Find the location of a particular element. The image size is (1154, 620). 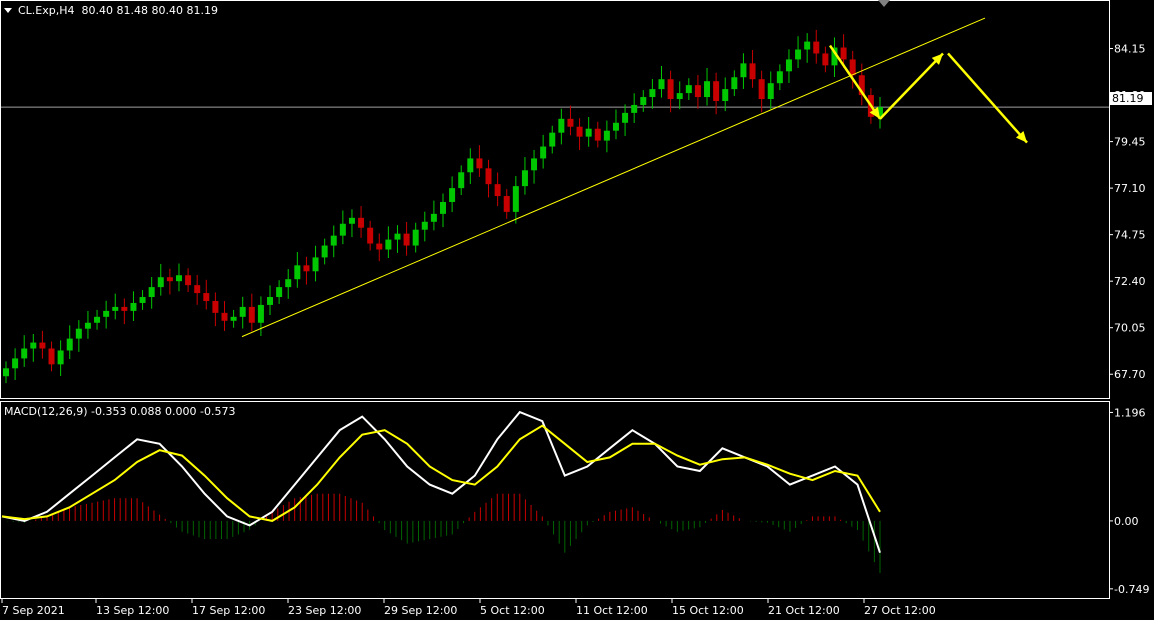

time-tick-label: 17 Sep 12:00 is located at coordinates (228, 610).